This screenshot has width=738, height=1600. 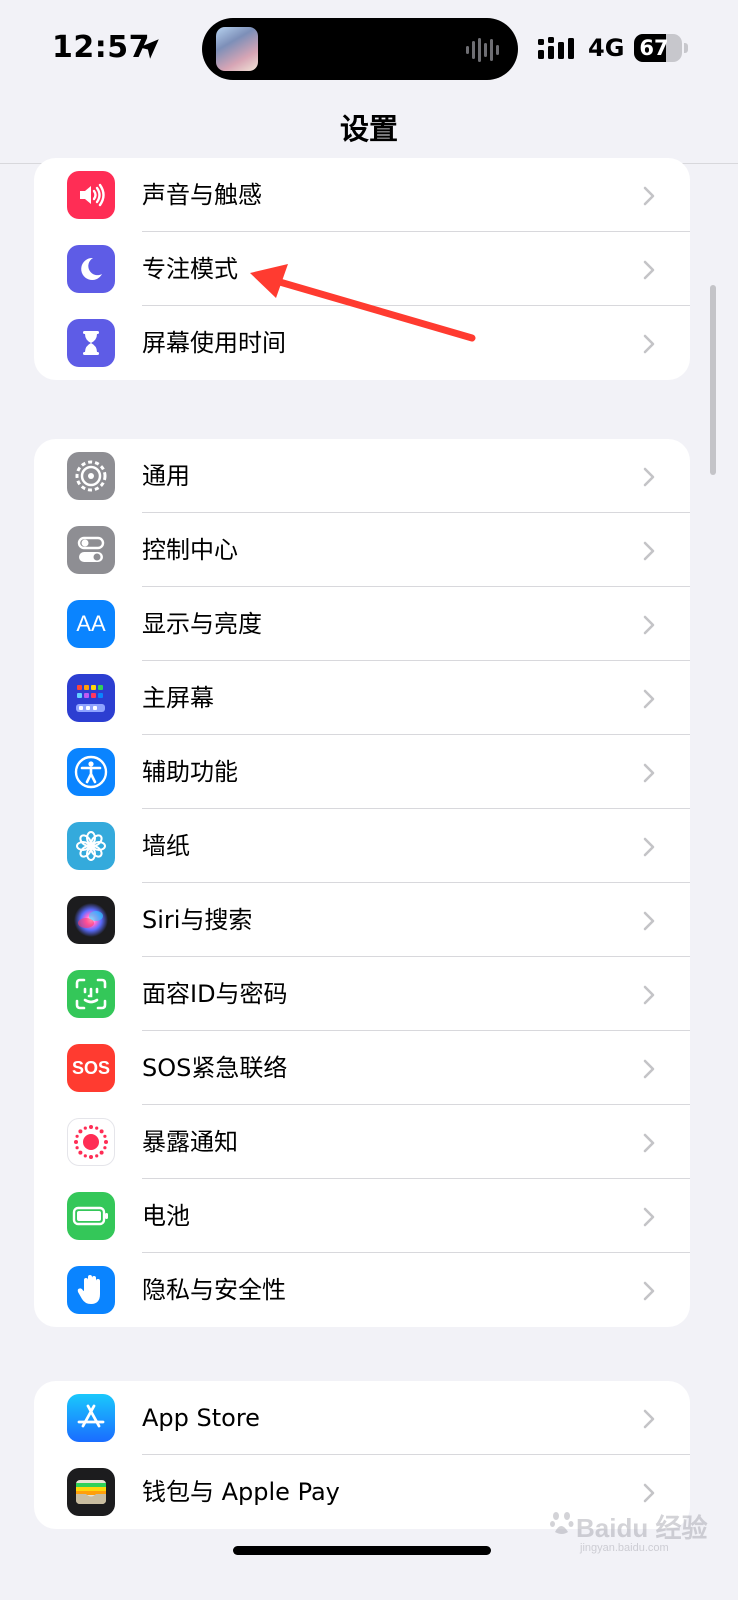 I want to click on settings-row-label: 电池, so click(x=166, y=1216).